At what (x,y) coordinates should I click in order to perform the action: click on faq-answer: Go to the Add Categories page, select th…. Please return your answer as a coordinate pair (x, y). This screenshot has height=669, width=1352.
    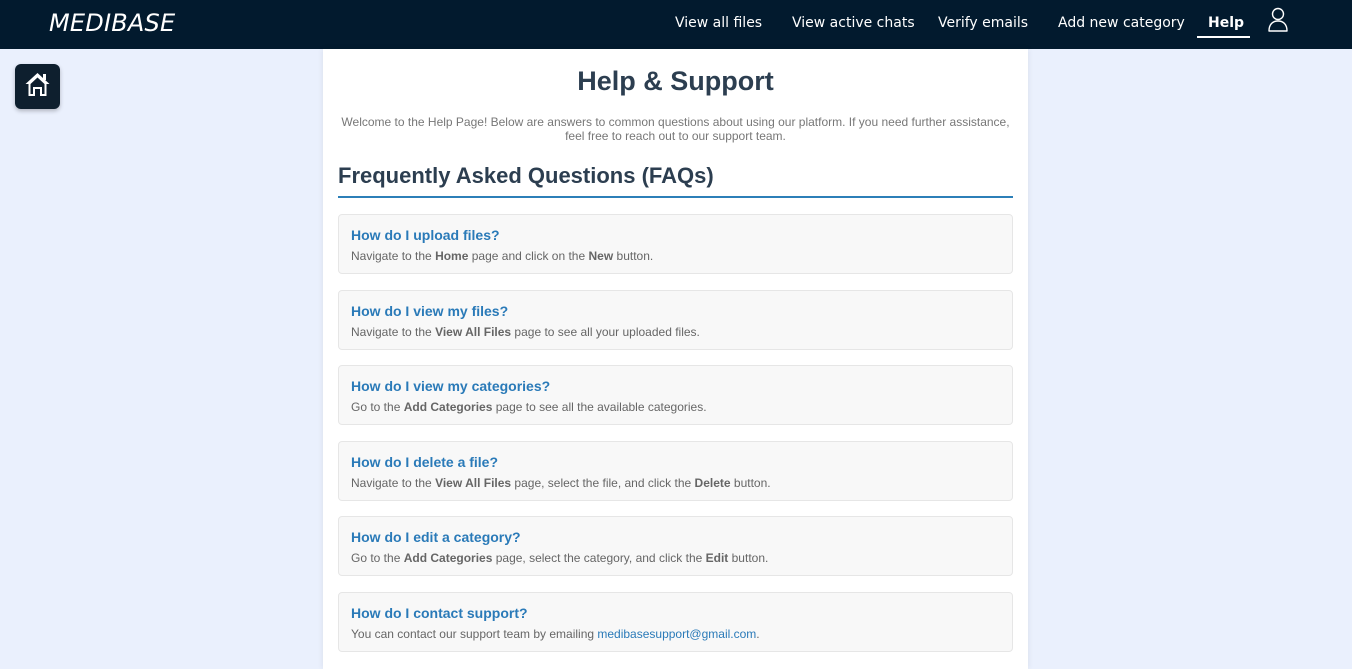
    Looking at the image, I should click on (560, 558).